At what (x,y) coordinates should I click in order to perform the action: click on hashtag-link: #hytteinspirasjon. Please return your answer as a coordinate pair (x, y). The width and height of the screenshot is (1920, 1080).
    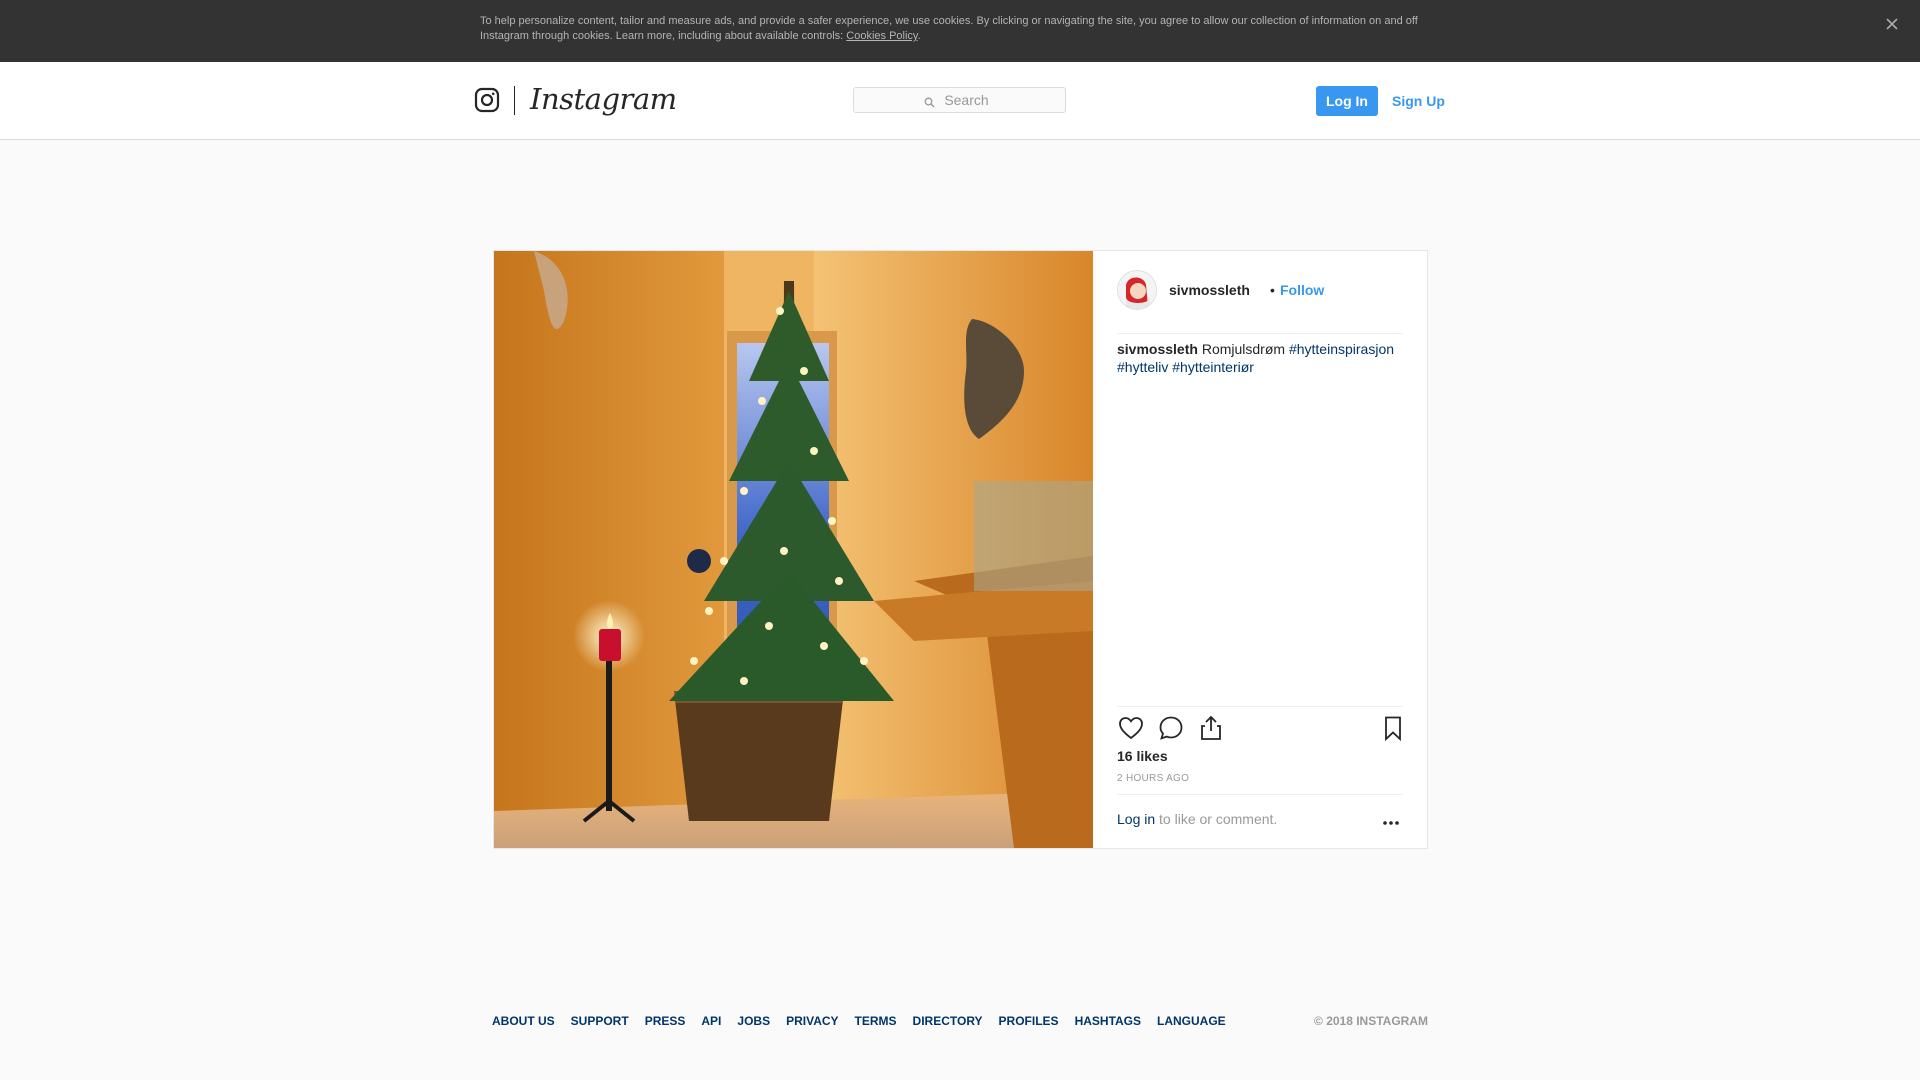
    Looking at the image, I should click on (1341, 349).